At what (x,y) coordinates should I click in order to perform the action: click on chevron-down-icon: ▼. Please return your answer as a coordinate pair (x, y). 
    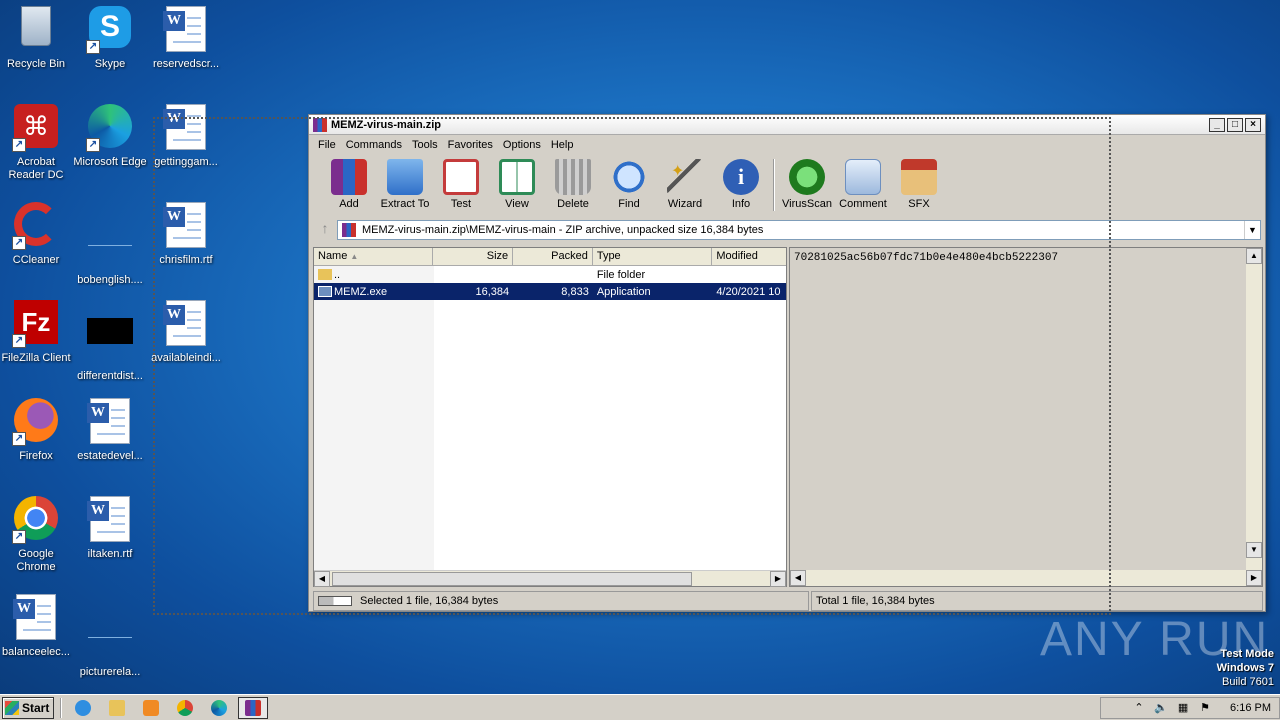
    Looking at the image, I should click on (1252, 230).